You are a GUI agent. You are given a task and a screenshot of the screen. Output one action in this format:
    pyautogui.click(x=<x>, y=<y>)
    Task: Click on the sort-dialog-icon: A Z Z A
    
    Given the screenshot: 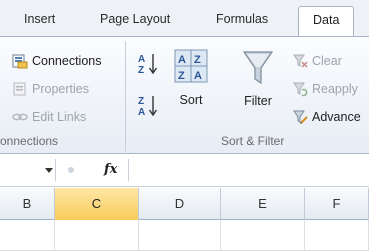 What is the action you would take?
    pyautogui.click(x=191, y=66)
    